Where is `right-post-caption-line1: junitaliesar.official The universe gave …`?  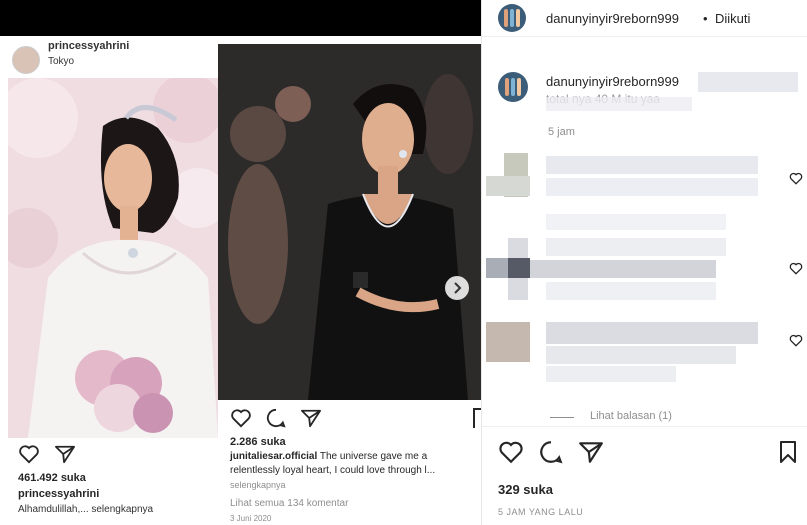 right-post-caption-line1: junitaliesar.official The universe gave … is located at coordinates (328, 456).